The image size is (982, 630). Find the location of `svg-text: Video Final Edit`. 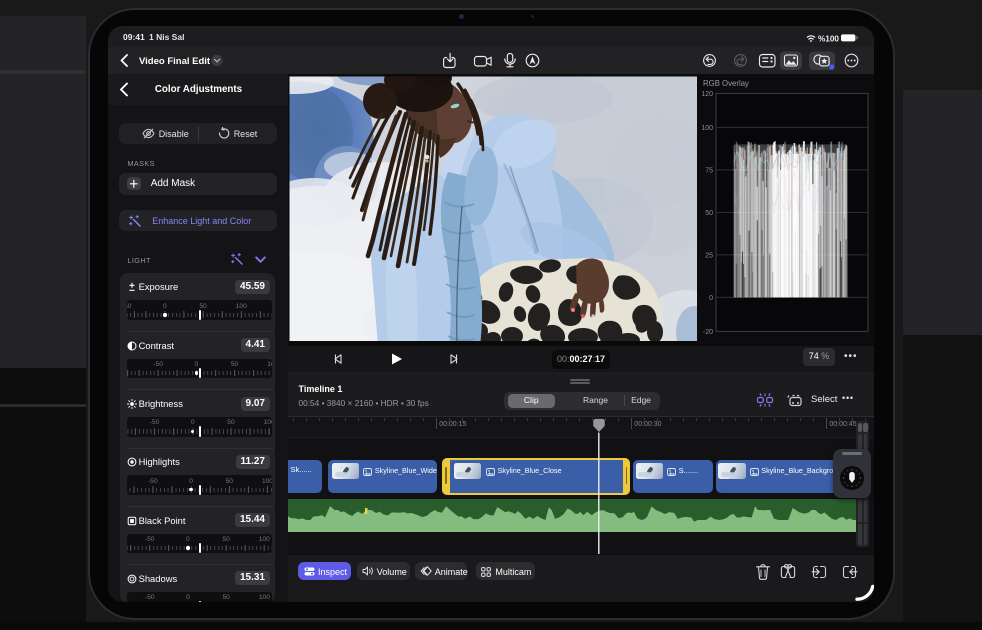

svg-text: Video Final Edit is located at coordinates (175, 61).